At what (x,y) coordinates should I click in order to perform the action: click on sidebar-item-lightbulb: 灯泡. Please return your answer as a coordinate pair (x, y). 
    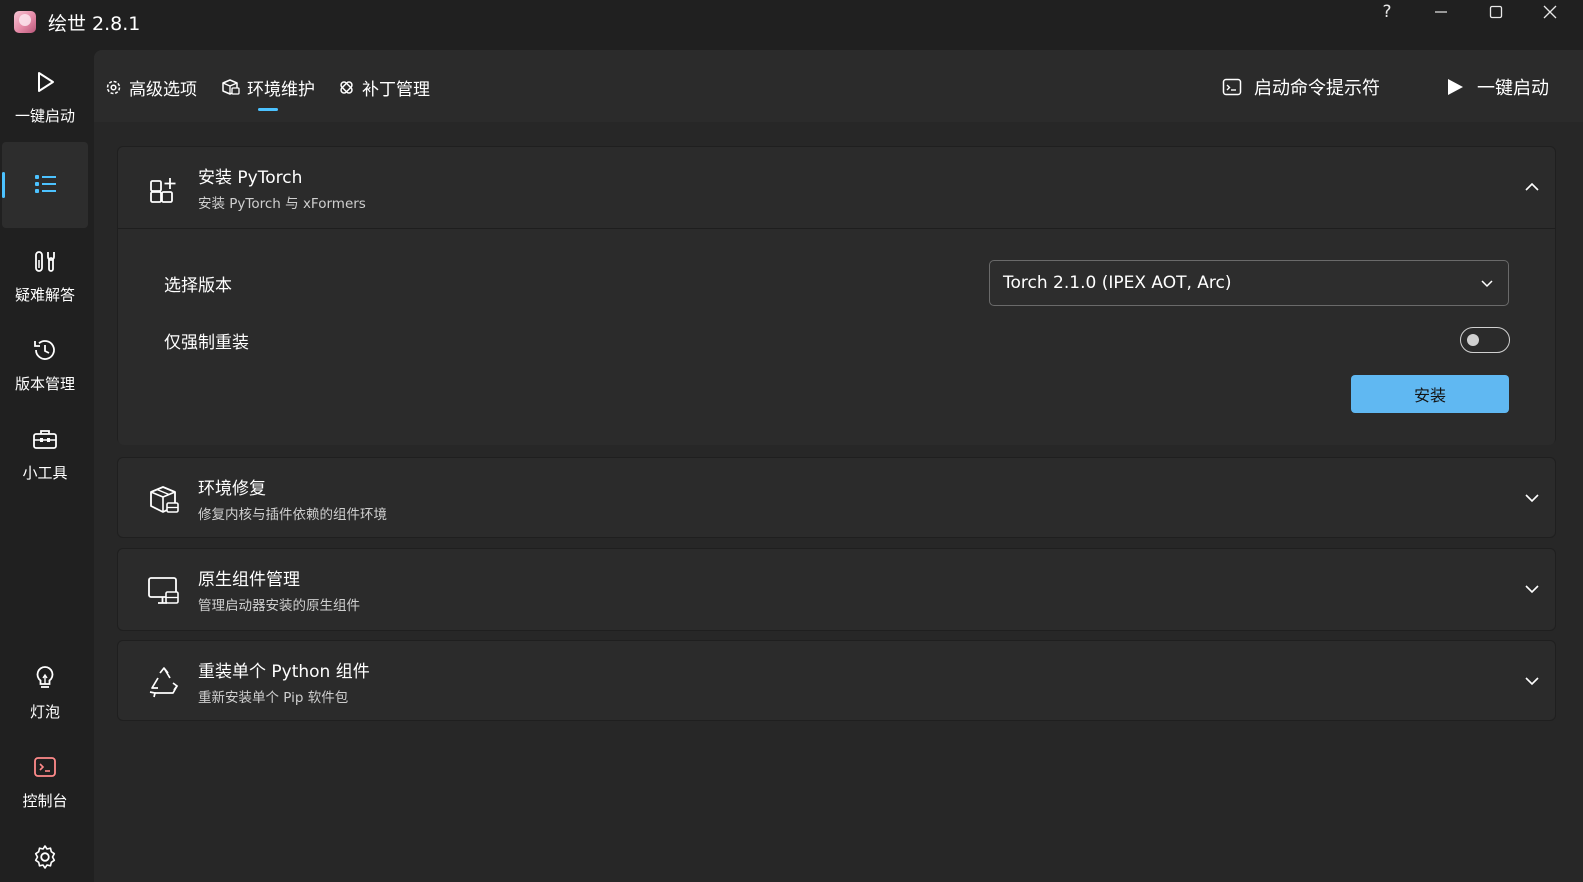
    Looking at the image, I should click on (45, 690).